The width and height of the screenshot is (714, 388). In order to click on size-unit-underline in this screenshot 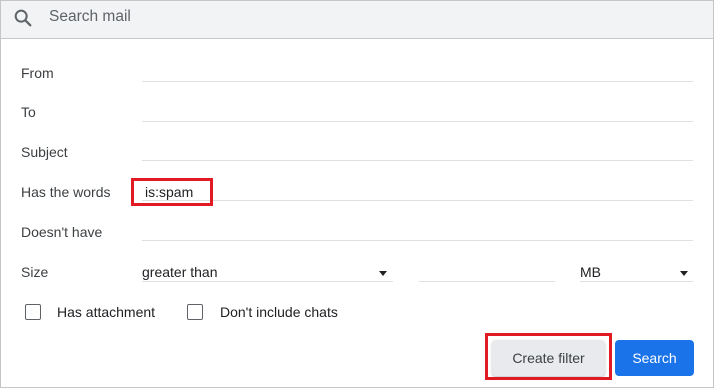, I will do `click(636, 281)`.